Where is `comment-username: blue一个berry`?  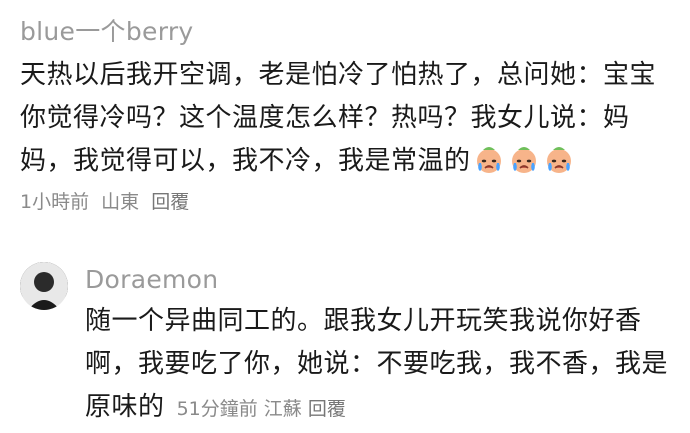
comment-username: blue一个berry is located at coordinates (350, 32).